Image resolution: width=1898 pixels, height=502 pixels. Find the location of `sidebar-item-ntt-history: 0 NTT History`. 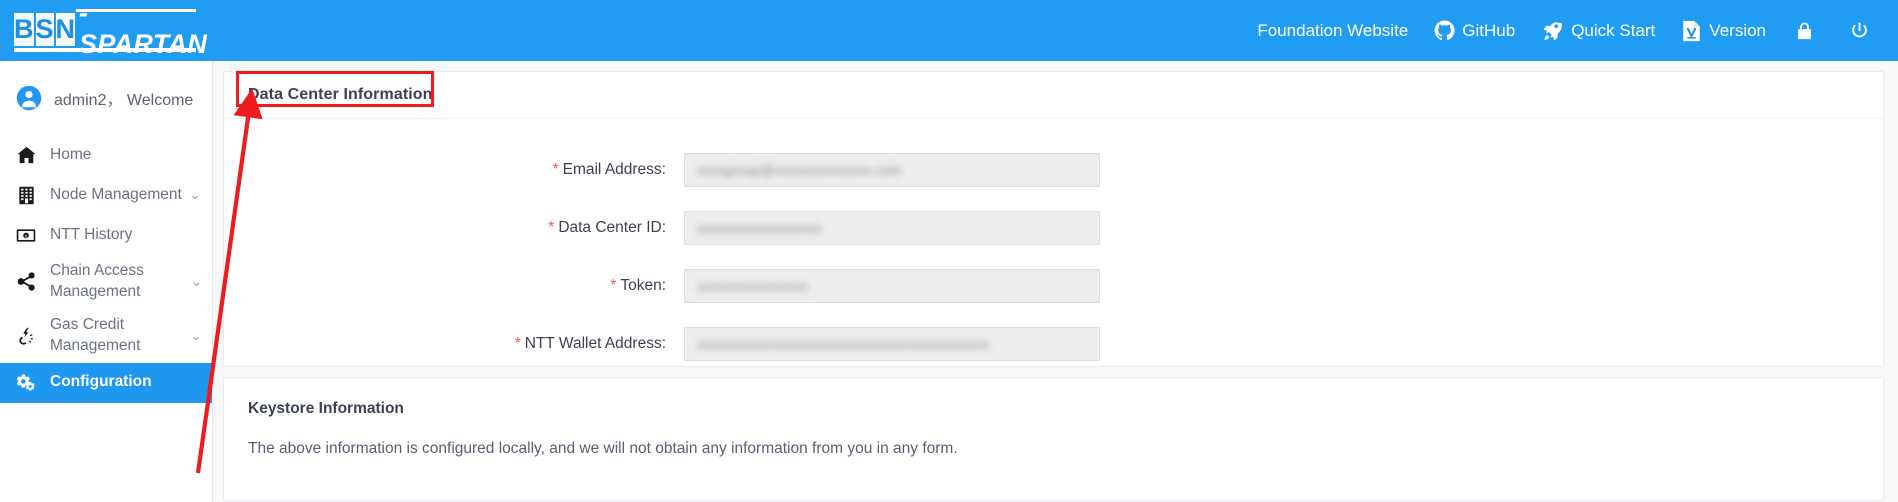

sidebar-item-ntt-history: 0 NTT History is located at coordinates (106, 235).